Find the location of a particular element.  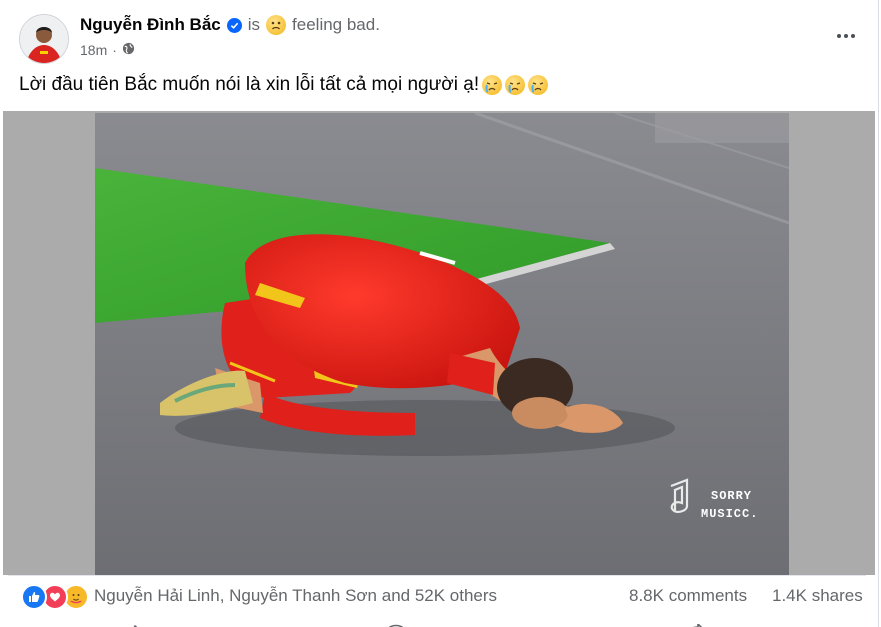

globe-icon is located at coordinates (128, 50).